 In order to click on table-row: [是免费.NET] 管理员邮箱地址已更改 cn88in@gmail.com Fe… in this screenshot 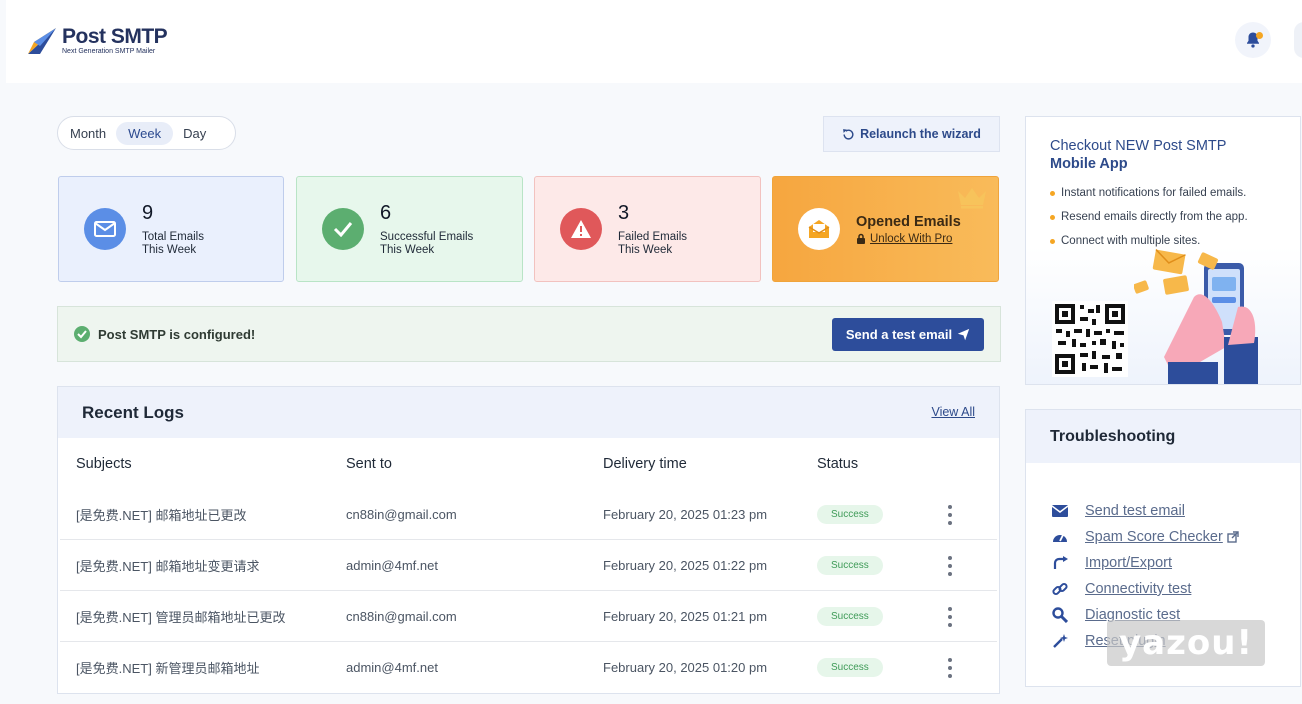, I will do `click(528, 616)`.